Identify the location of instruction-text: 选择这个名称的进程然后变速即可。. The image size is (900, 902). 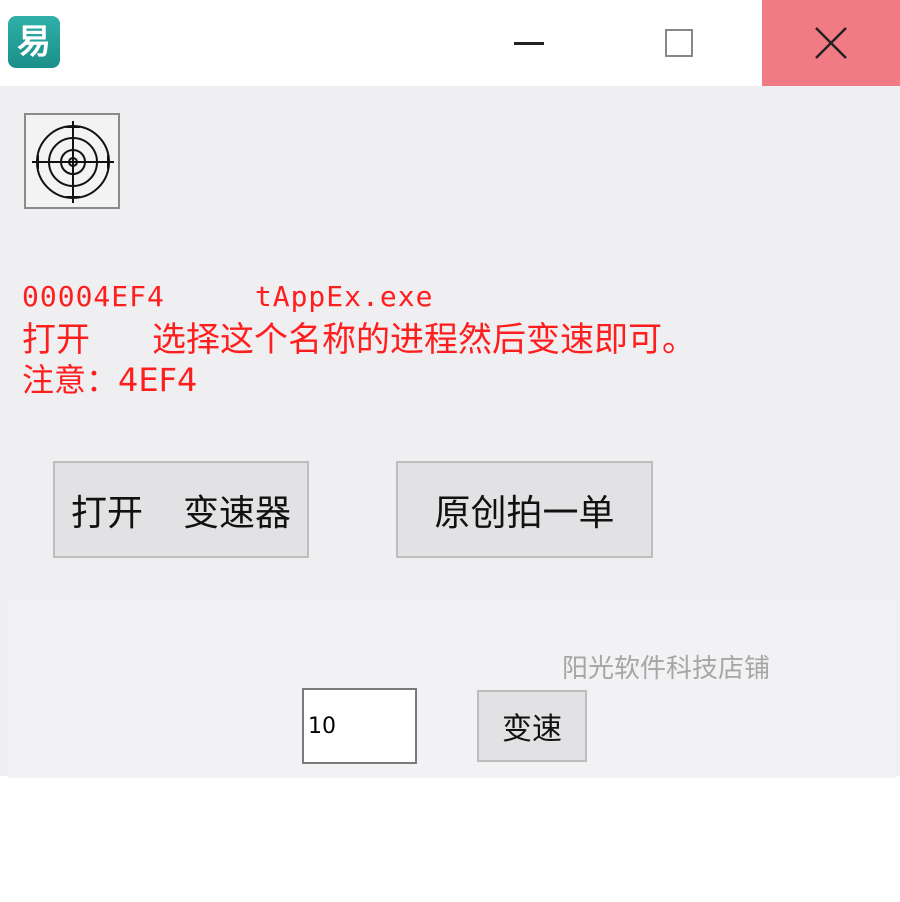
(424, 340).